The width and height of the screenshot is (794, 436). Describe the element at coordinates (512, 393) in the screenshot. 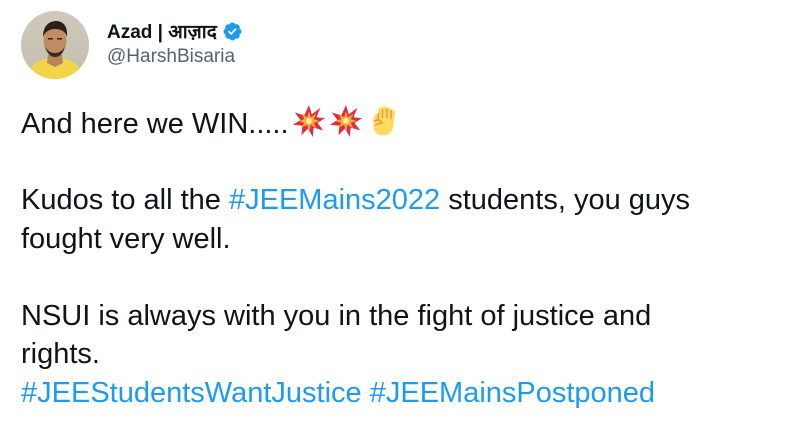

I see `hashtag-jeemainspostponed-link: #JEEMainsPostponed` at that location.